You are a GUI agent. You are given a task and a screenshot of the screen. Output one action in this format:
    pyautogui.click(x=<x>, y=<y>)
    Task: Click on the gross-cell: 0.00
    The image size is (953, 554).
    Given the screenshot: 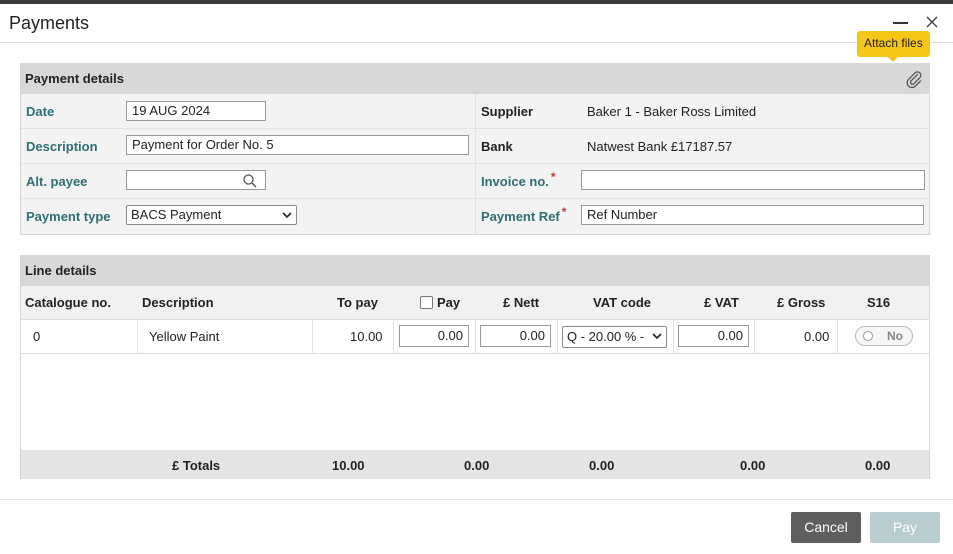 What is the action you would take?
    pyautogui.click(x=817, y=336)
    